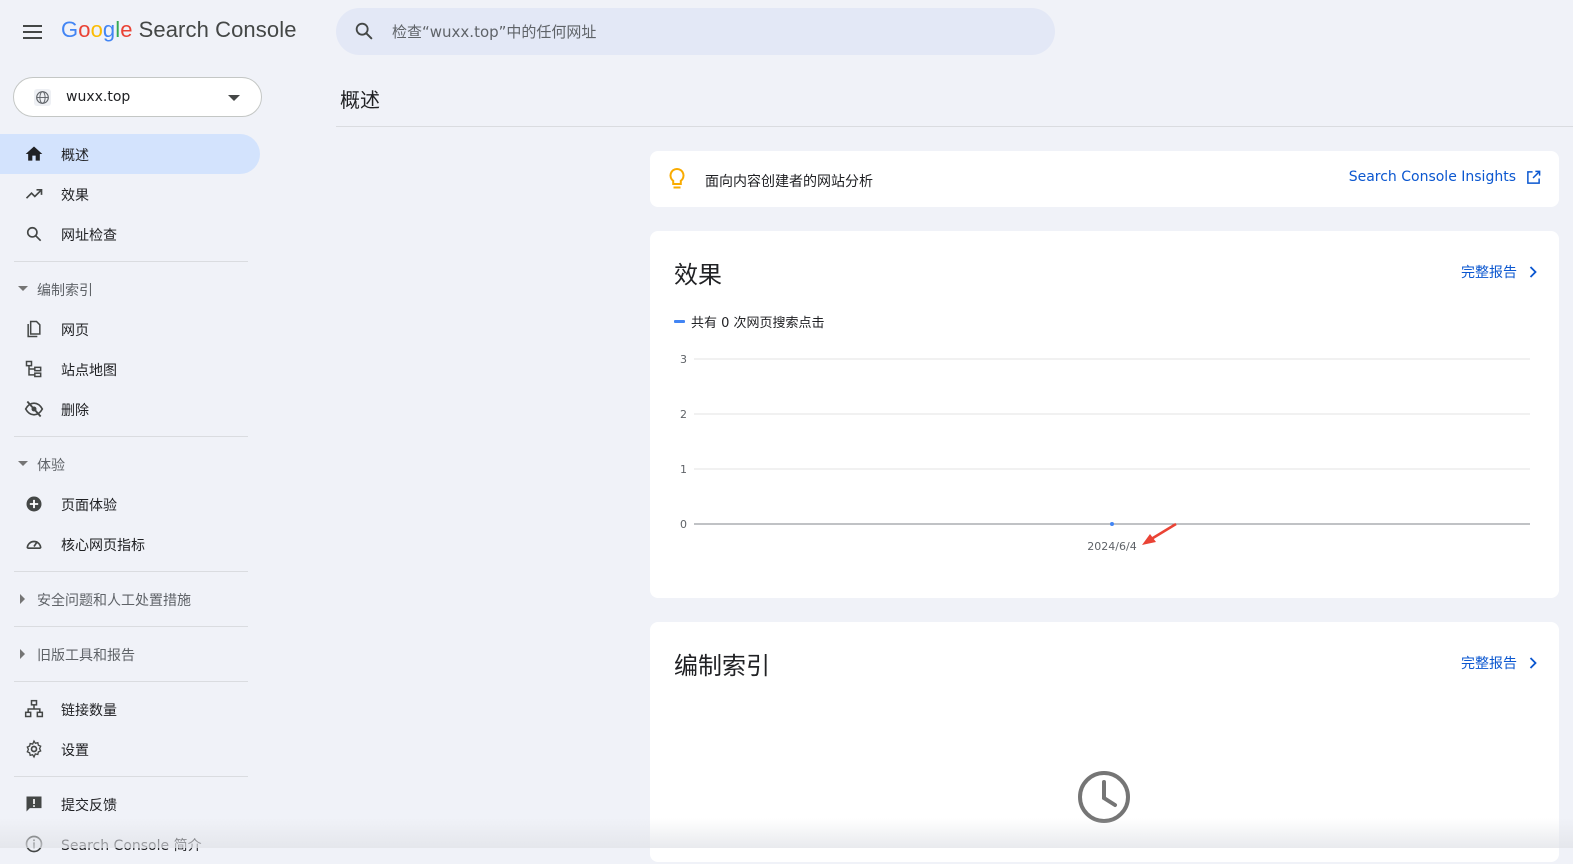 The image size is (1573, 864). I want to click on url-inspection-search-bar, so click(695, 31).